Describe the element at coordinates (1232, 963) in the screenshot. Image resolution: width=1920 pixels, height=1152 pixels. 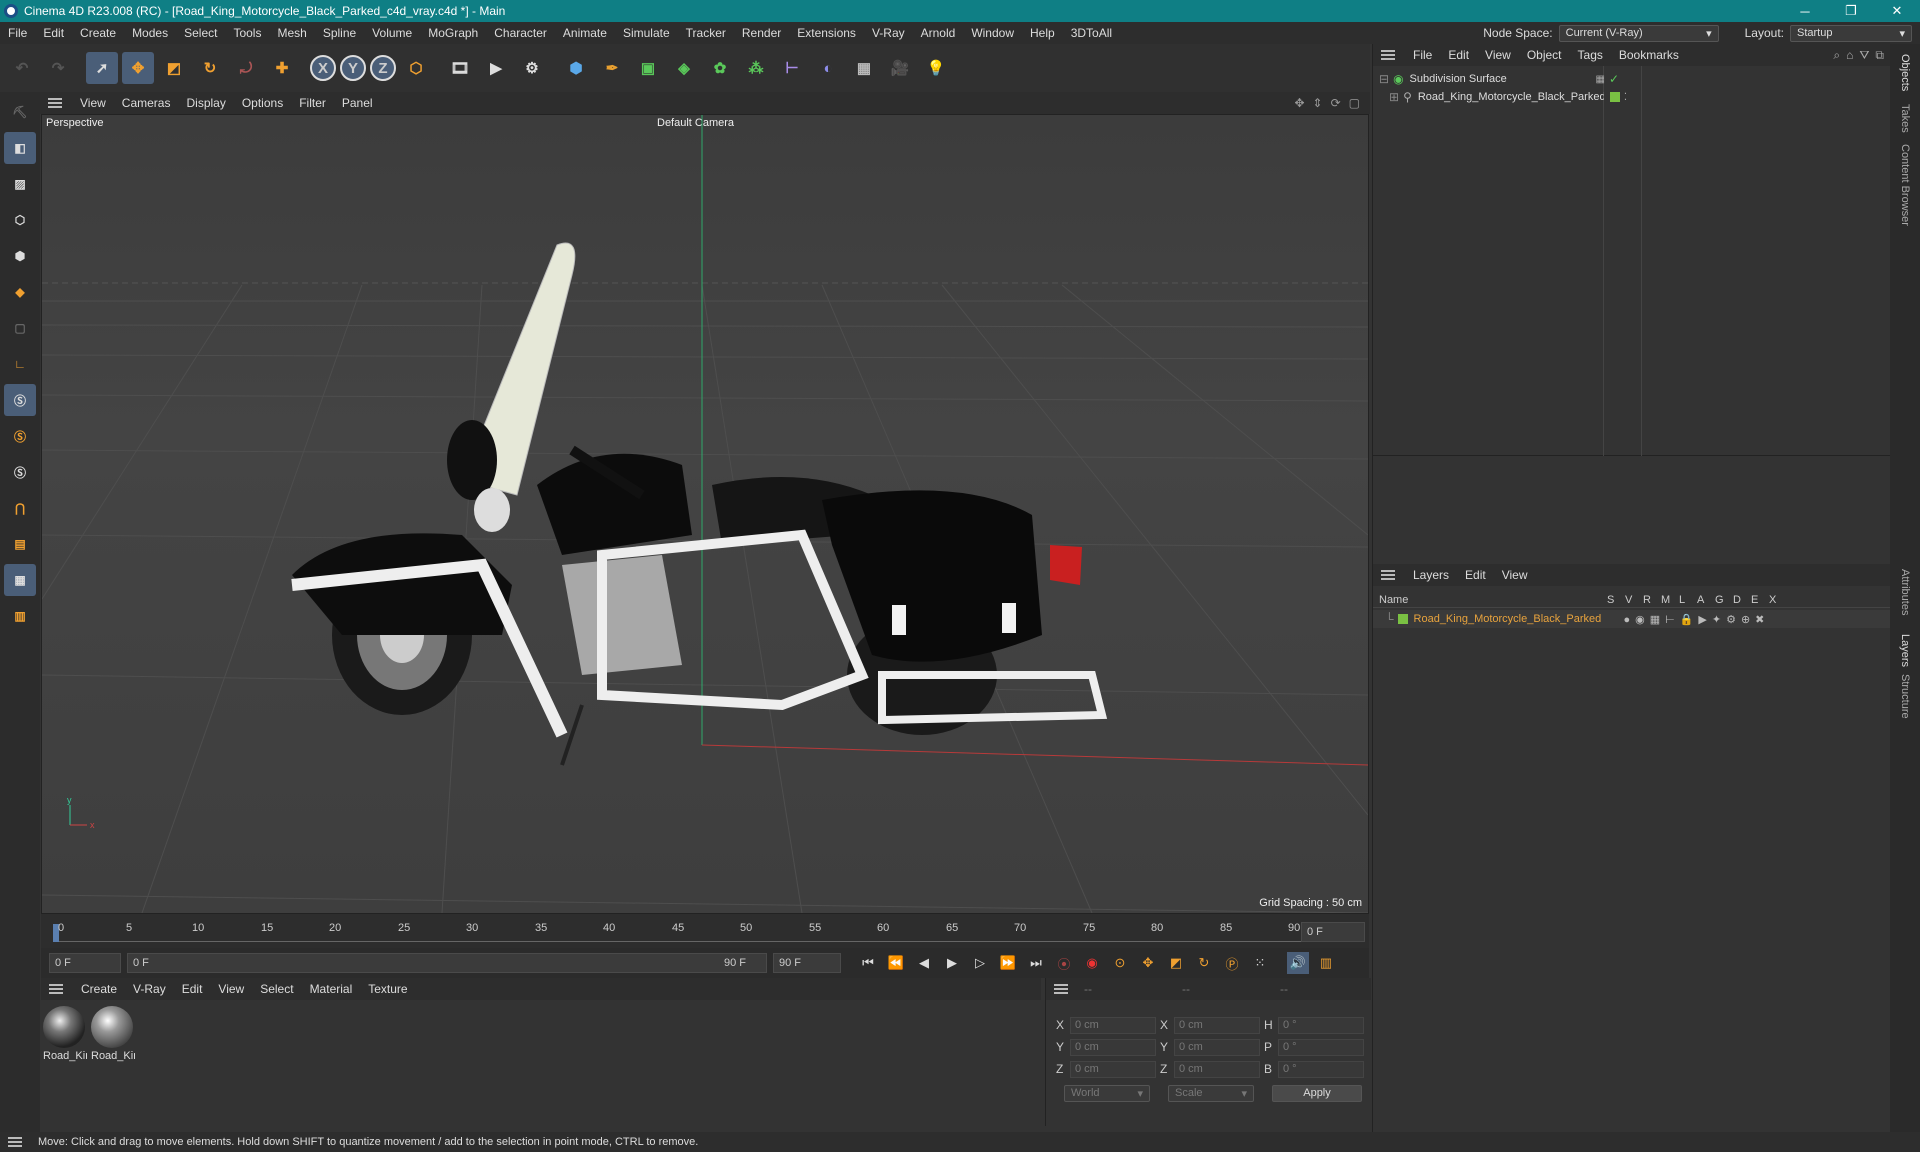
I see `key-parameter-icon: Ⓟ` at that location.